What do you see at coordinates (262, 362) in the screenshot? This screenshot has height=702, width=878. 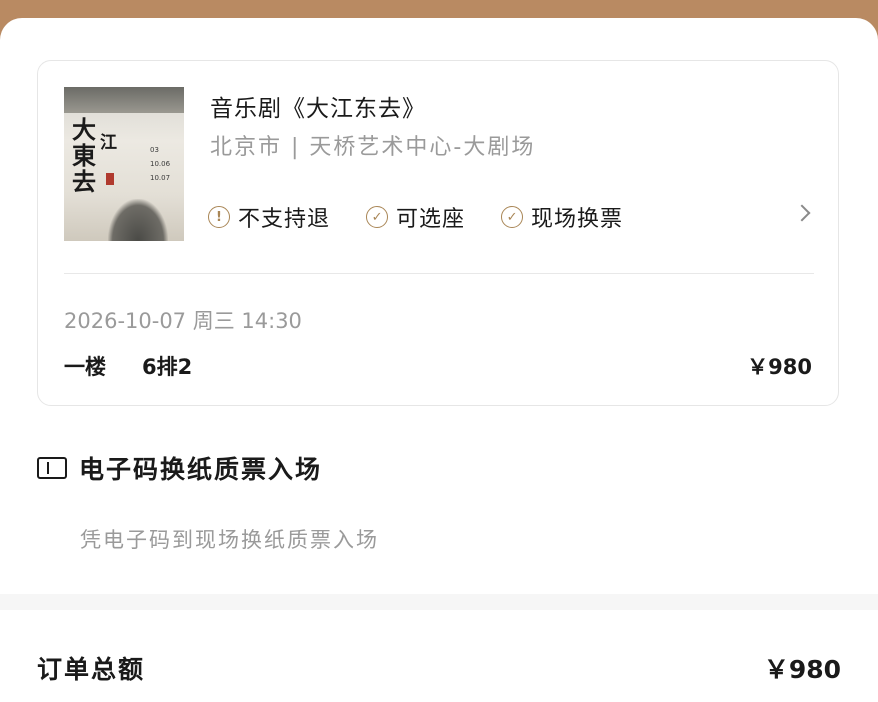 I see `seat-redaction` at bounding box center [262, 362].